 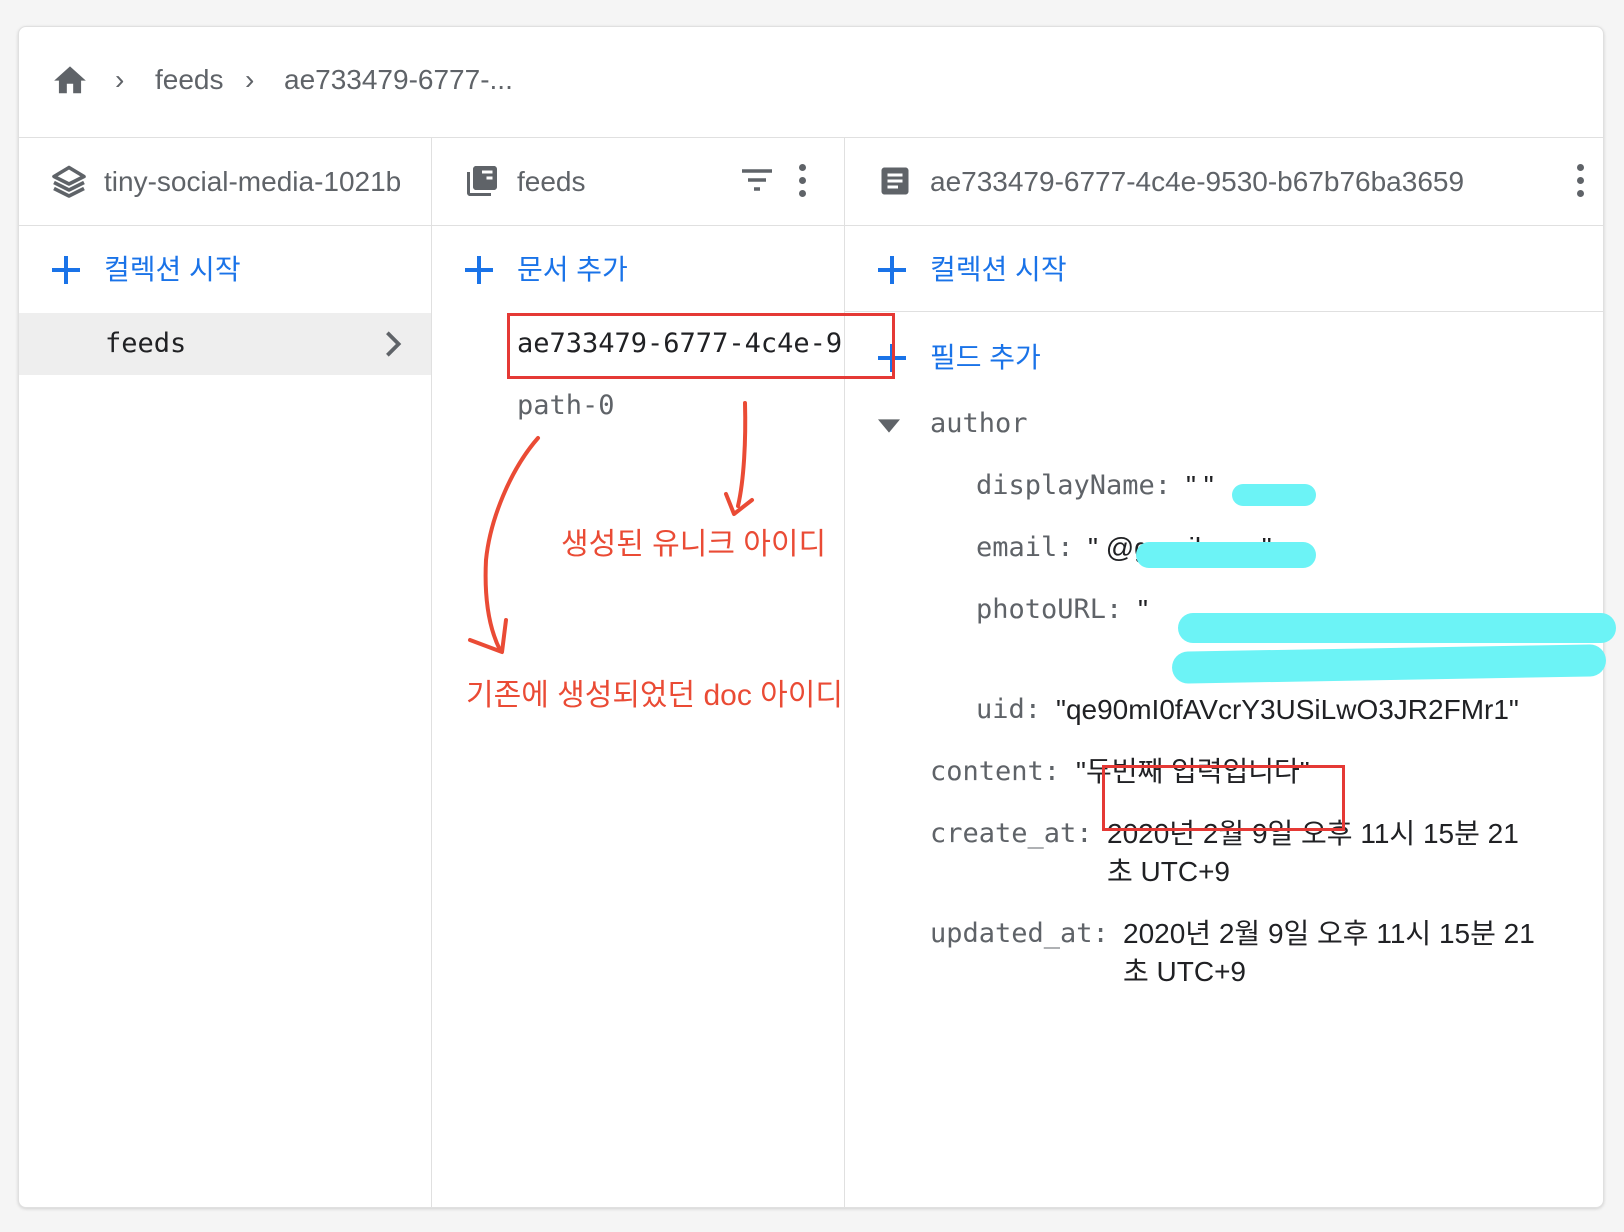 I want to click on annotation-existing-id: 기존에 생성되었던 doc 아이디, so click(x=654, y=695).